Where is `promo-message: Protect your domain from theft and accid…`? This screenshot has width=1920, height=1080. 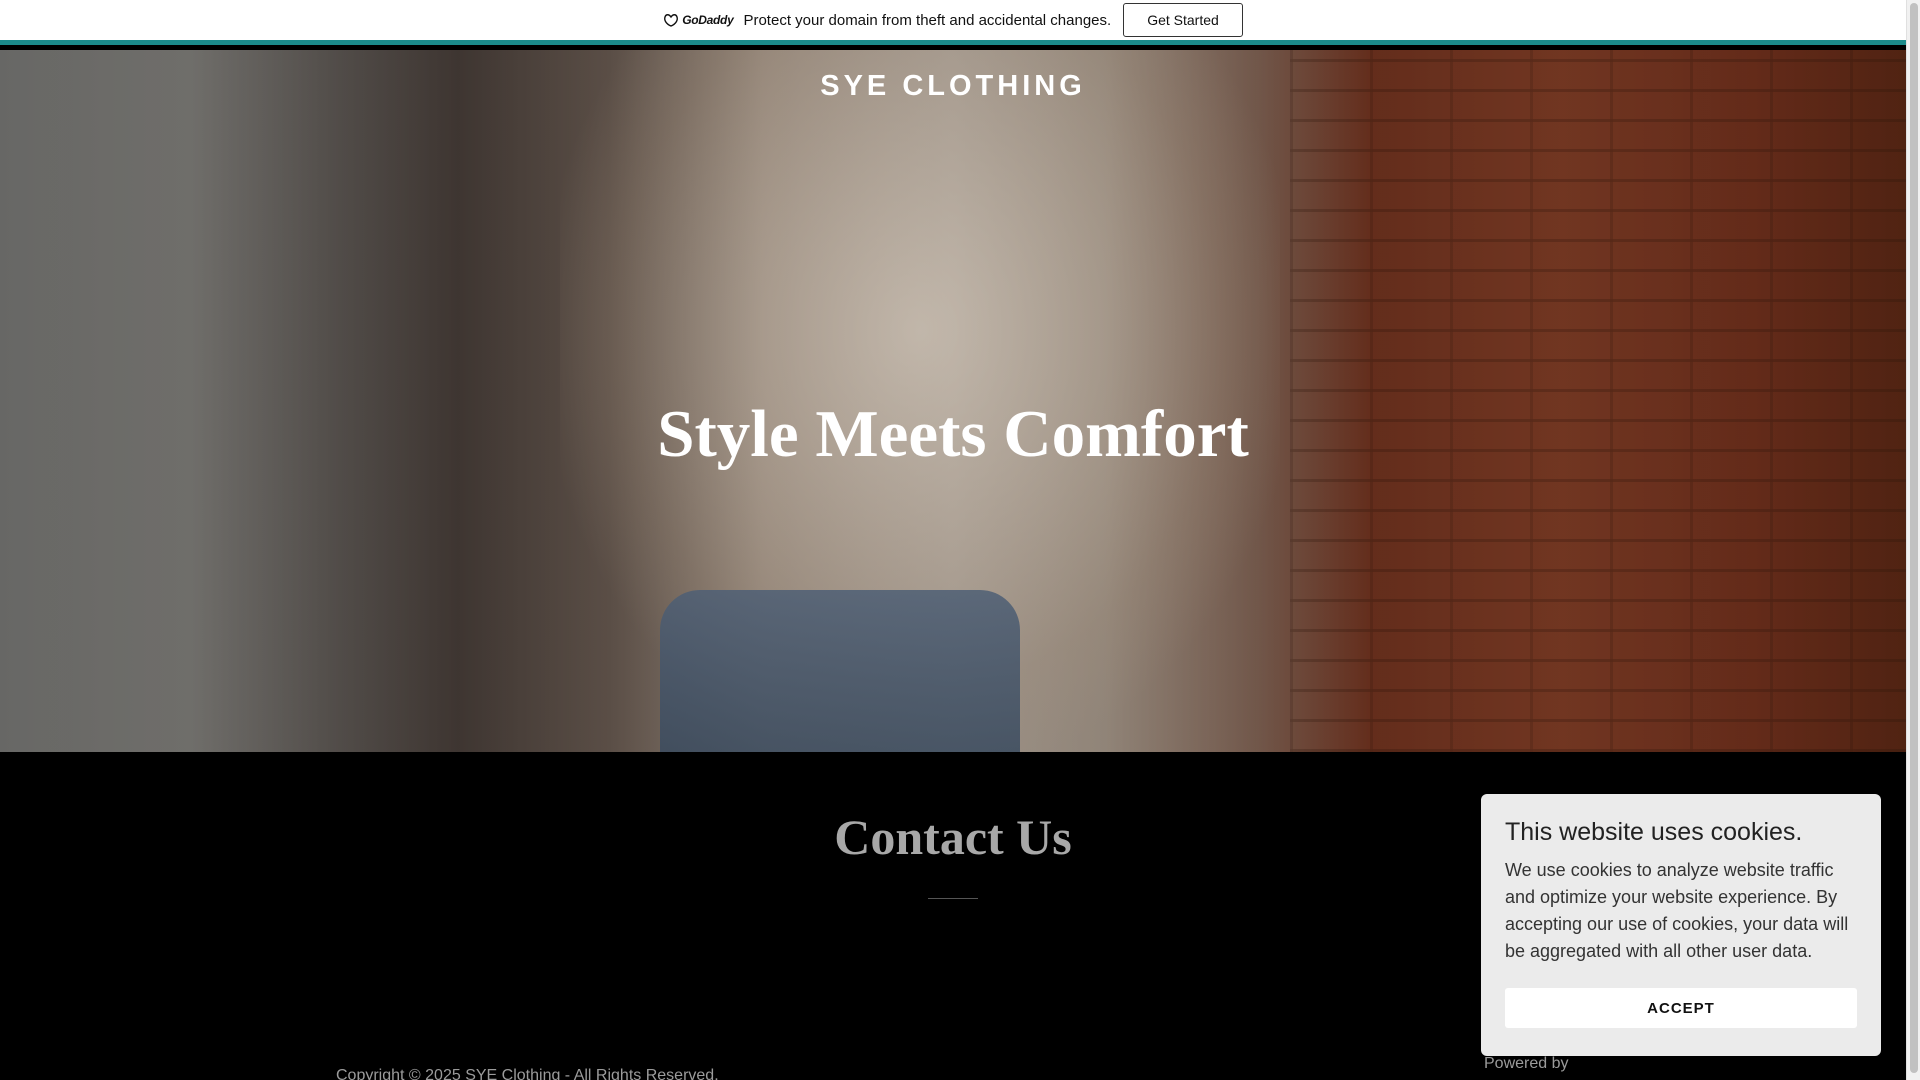 promo-message: Protect your domain from theft and accid… is located at coordinates (927, 20).